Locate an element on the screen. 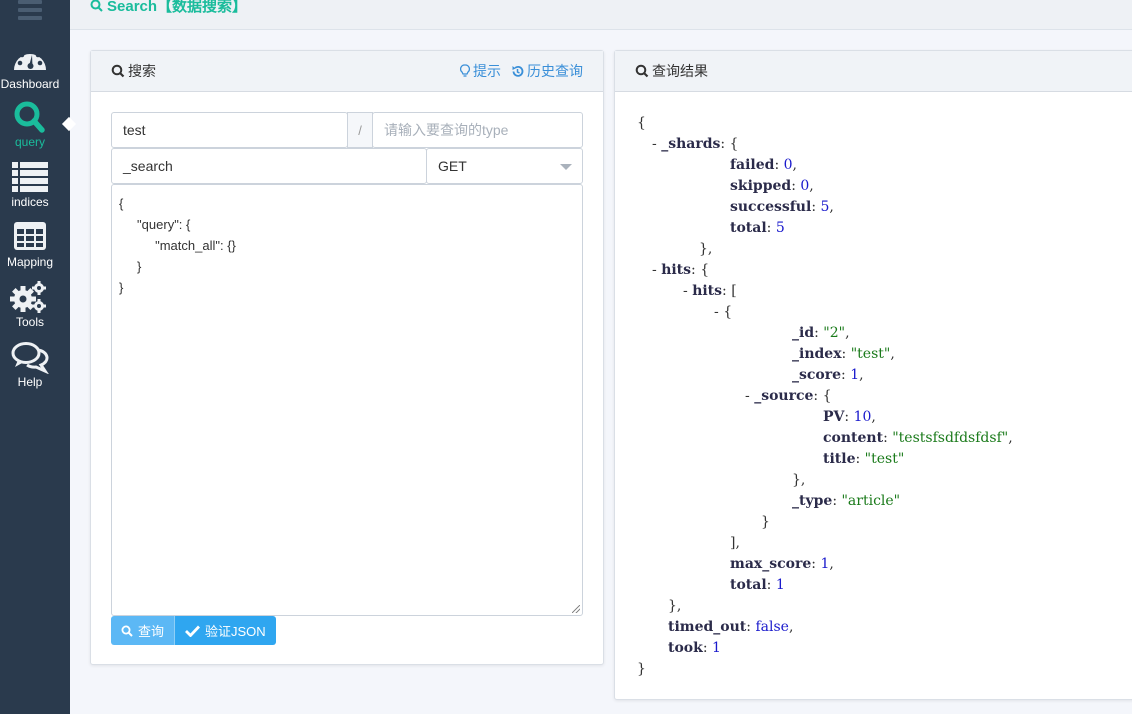 This screenshot has width=1132, height=714. json-key: took is located at coordinates (685, 648).